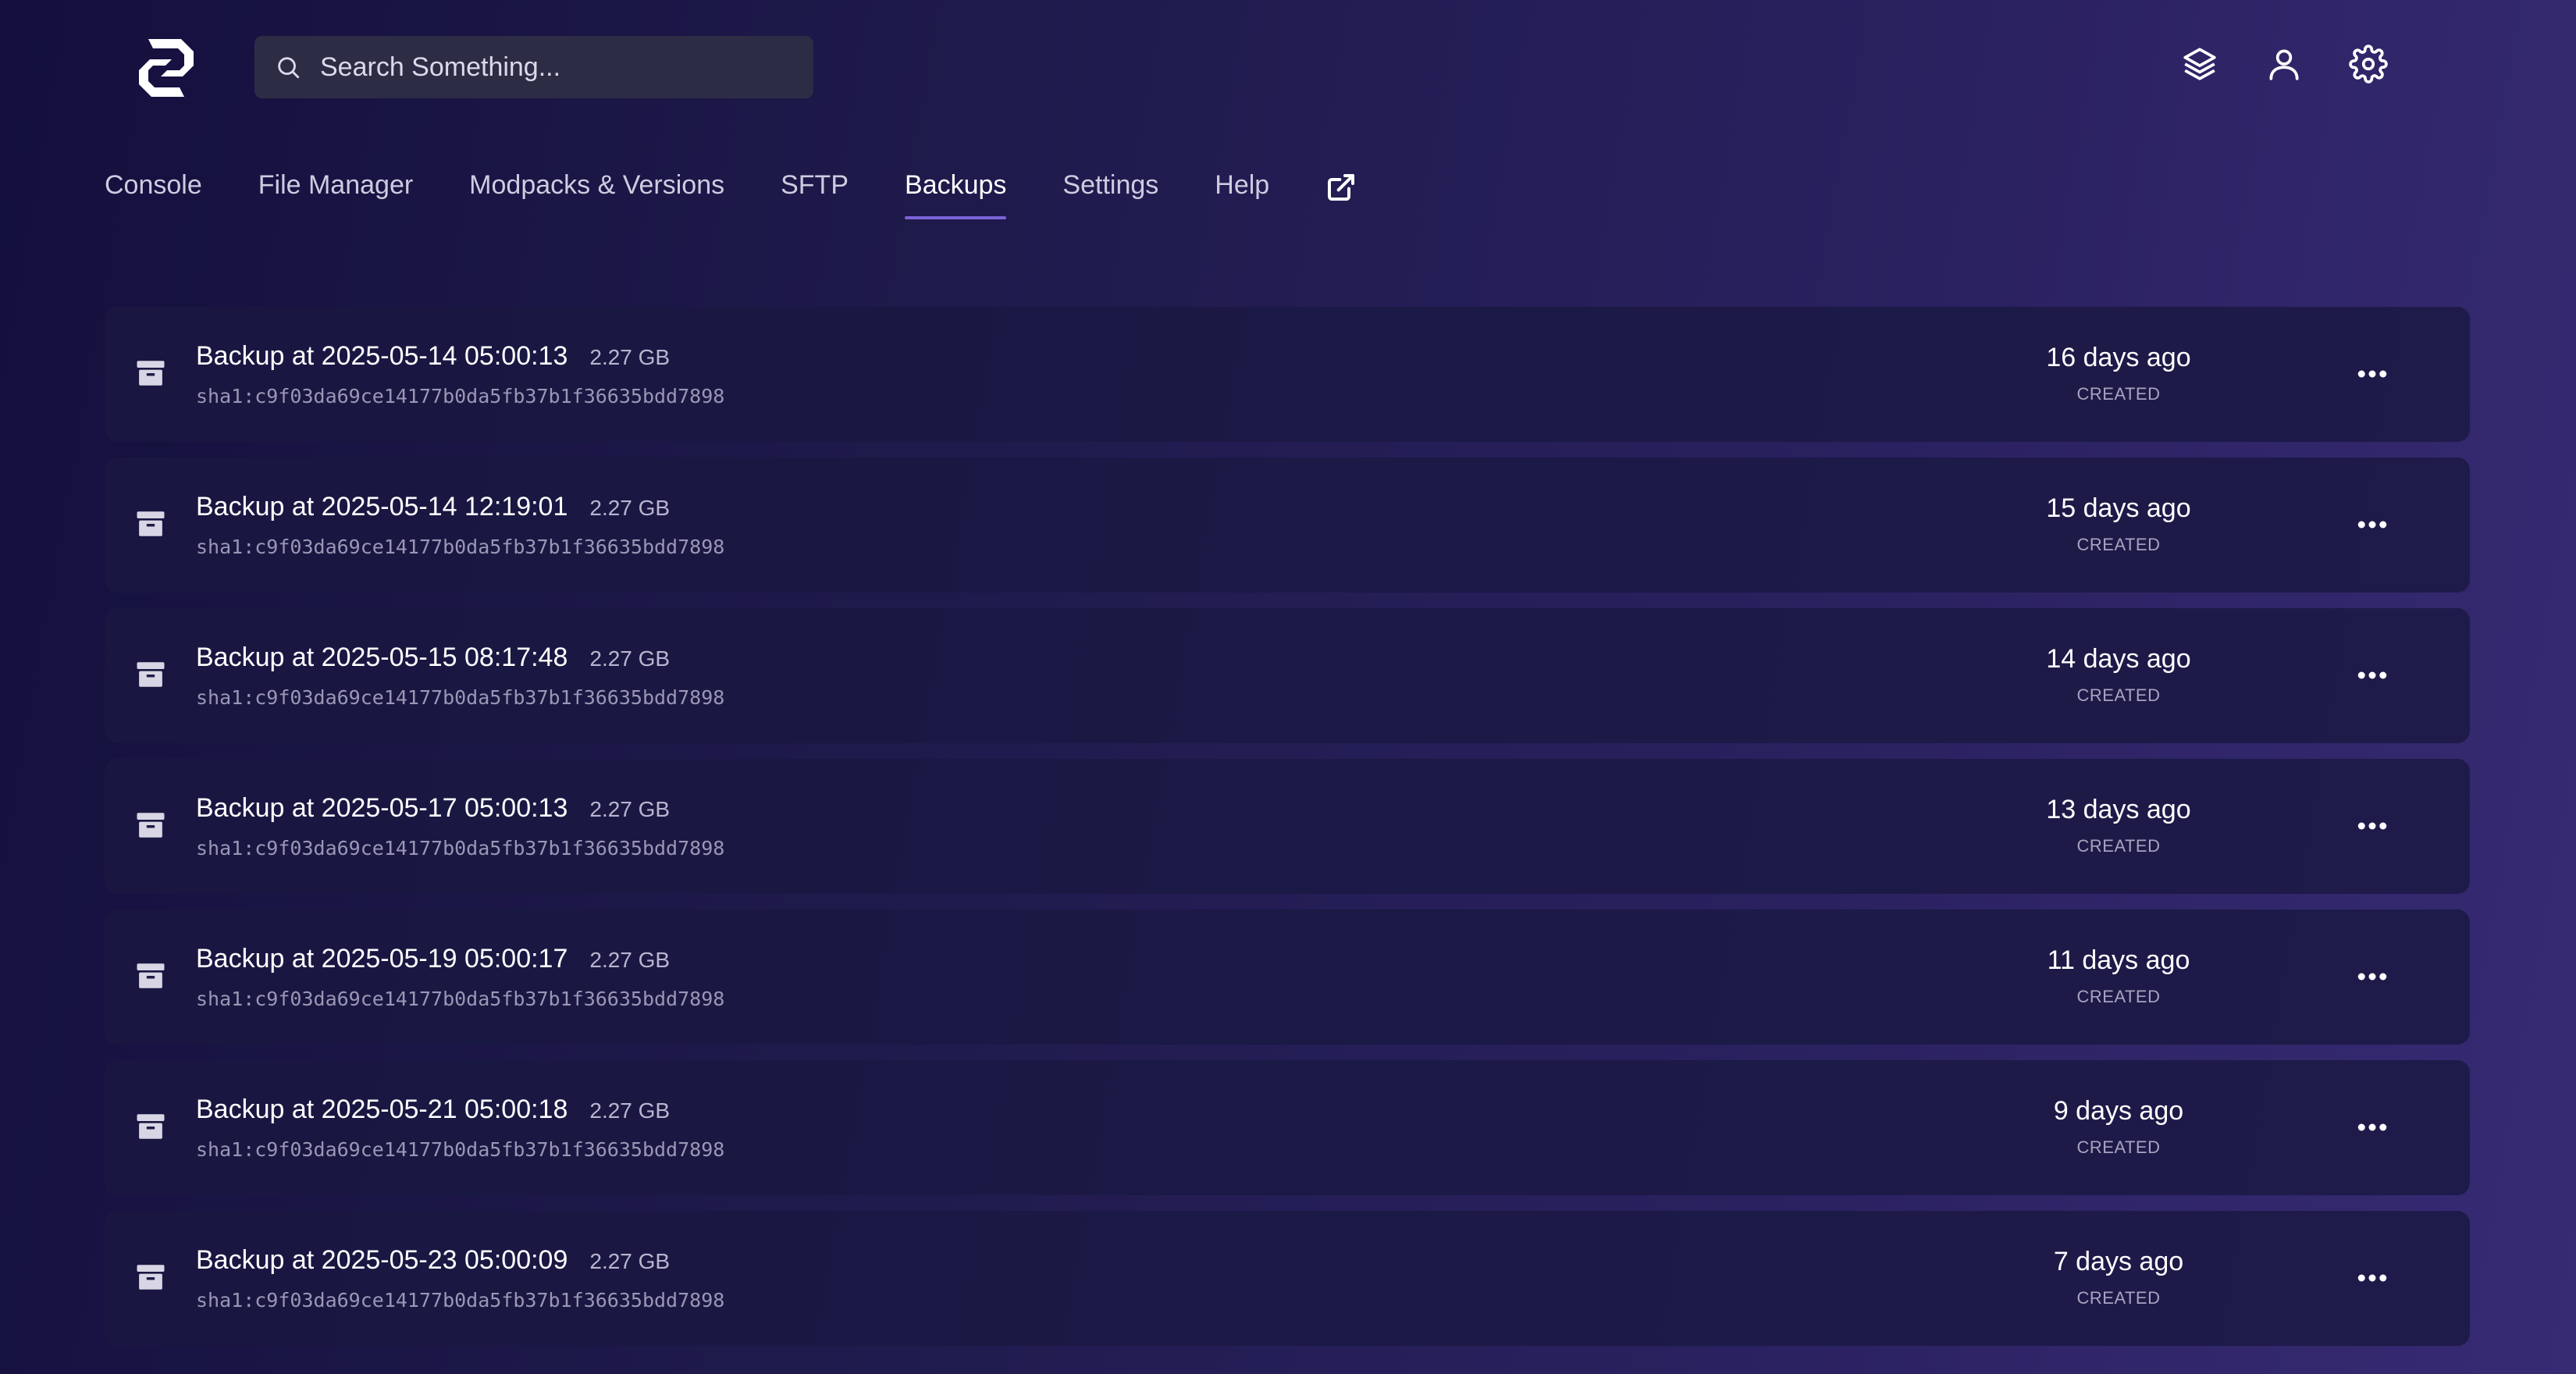  I want to click on header-icons, so click(2284, 64).